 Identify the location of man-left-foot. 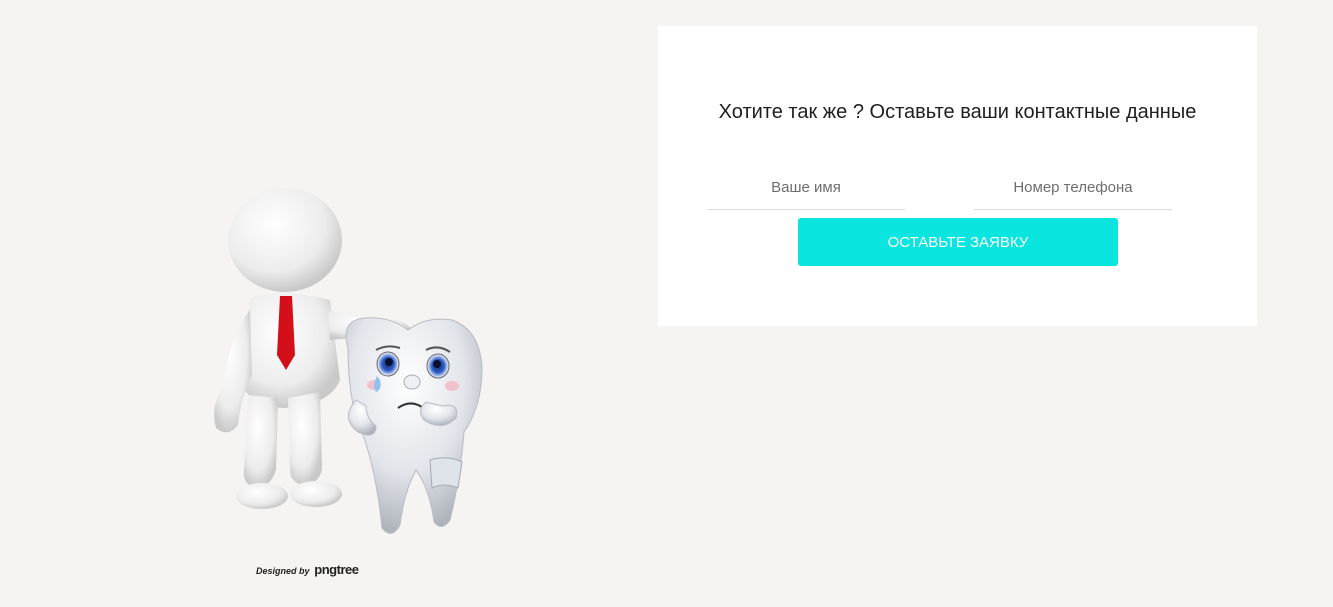
(262, 496).